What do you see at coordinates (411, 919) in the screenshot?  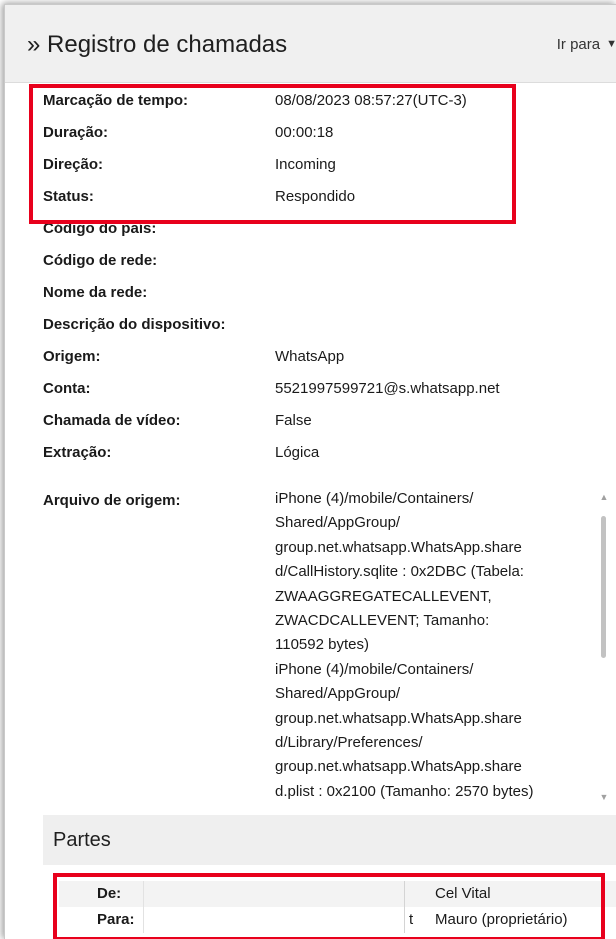 I see `party-identifier-tail: t` at bounding box center [411, 919].